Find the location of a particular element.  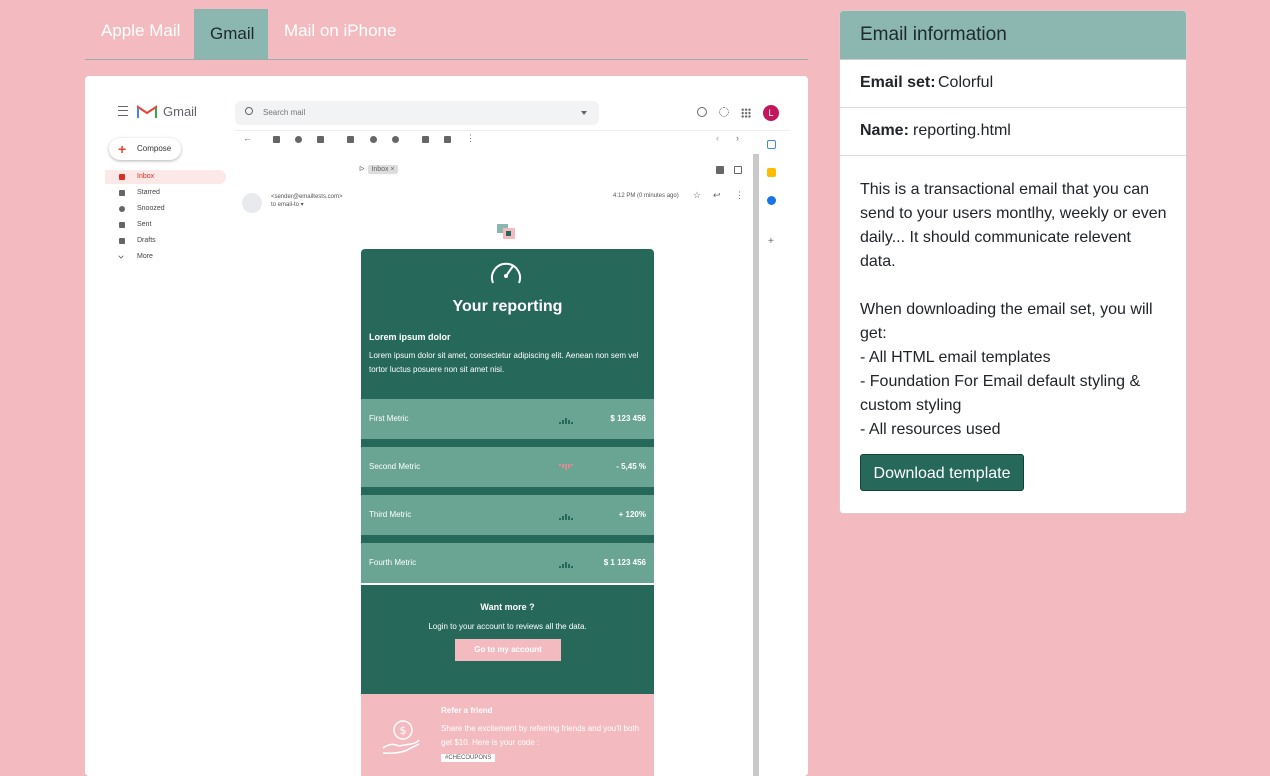

card-title: Email information is located at coordinates (933, 34).